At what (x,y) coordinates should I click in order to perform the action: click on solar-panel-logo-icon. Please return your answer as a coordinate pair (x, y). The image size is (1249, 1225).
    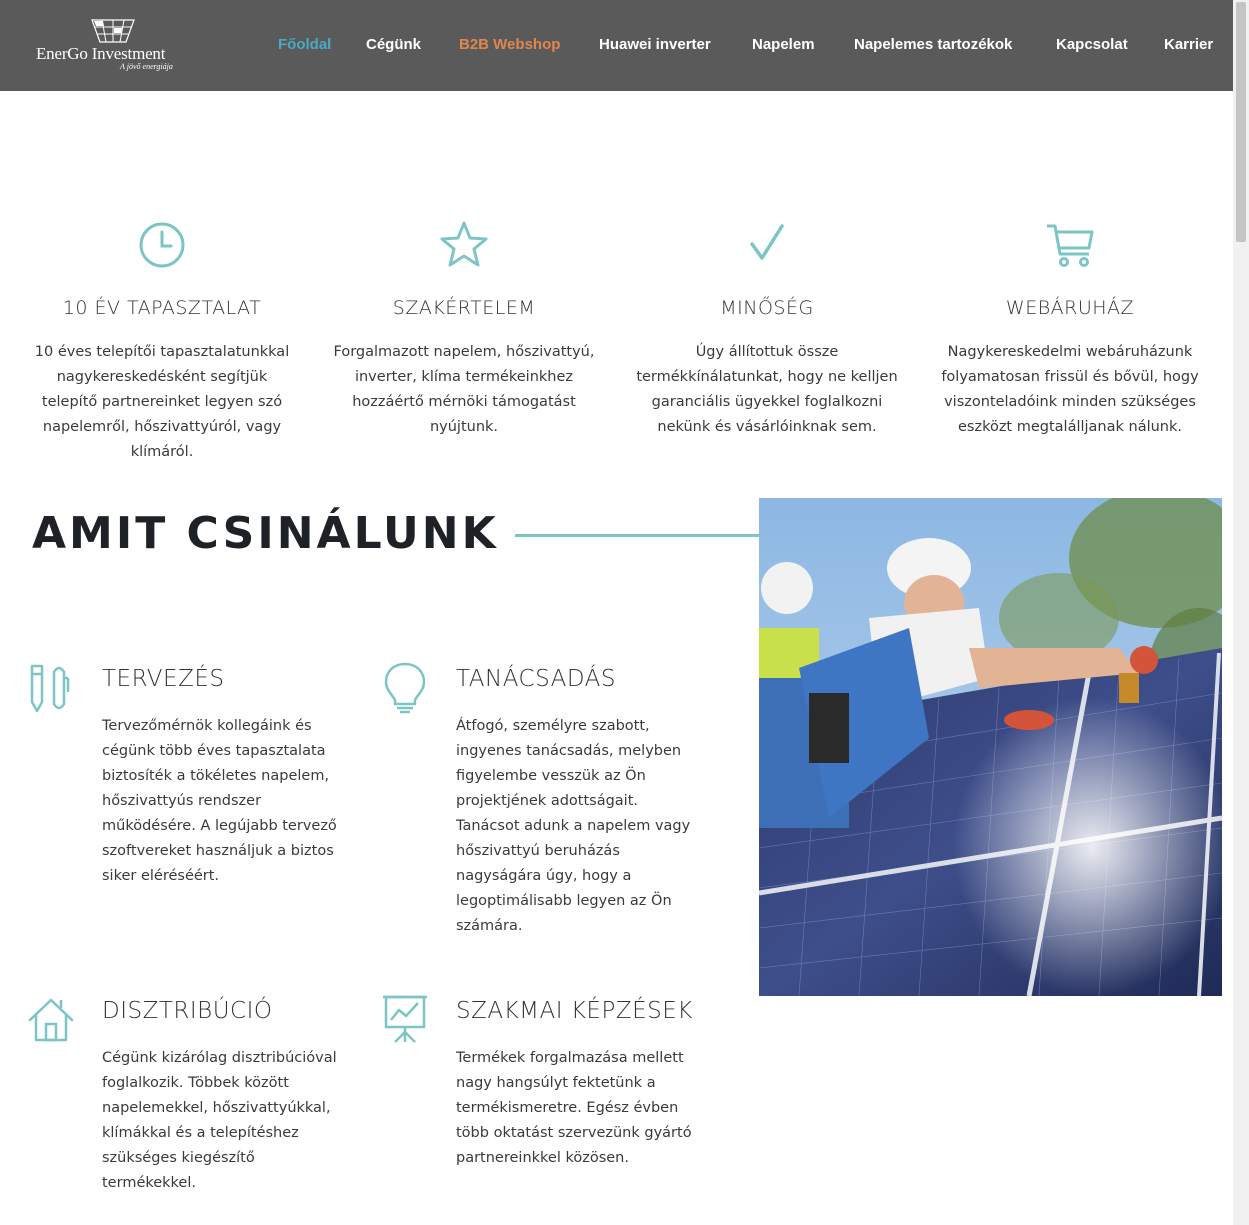
    Looking at the image, I should click on (113, 31).